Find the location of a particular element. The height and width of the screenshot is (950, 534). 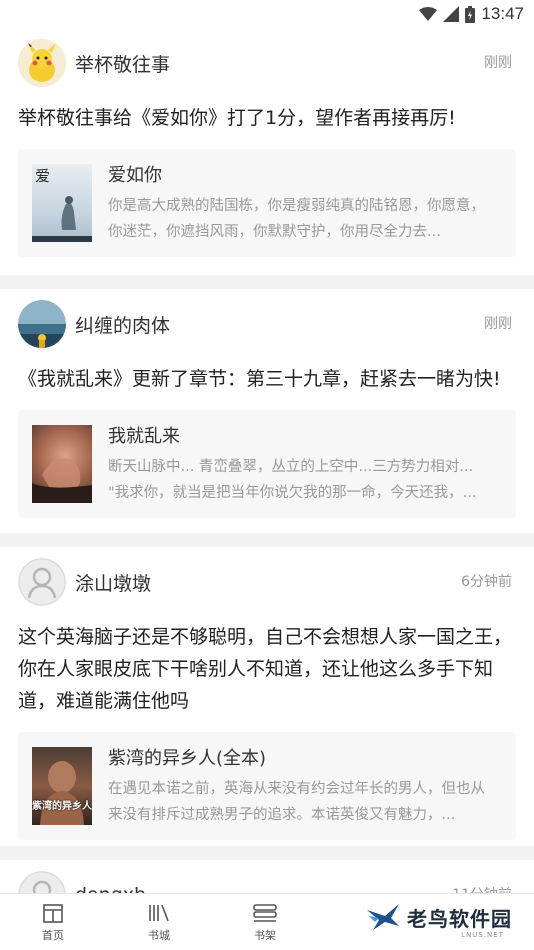

bottom-nav: 首页 书城 书架 老鸟软件园 LNUS.NET is located at coordinates (267, 921).